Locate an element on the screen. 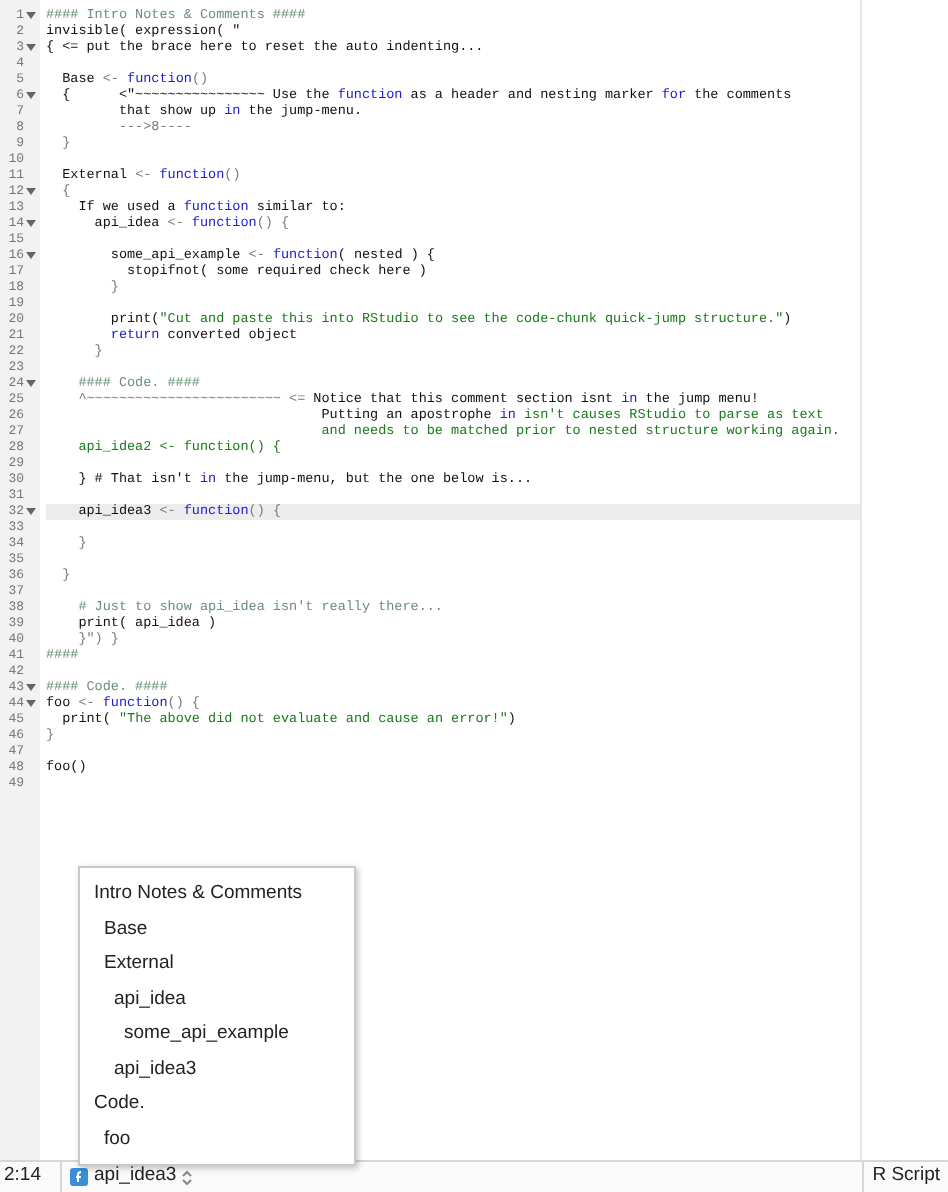 This screenshot has width=948, height=1192. cursor-position: 2:14 is located at coordinates (22, 1176).